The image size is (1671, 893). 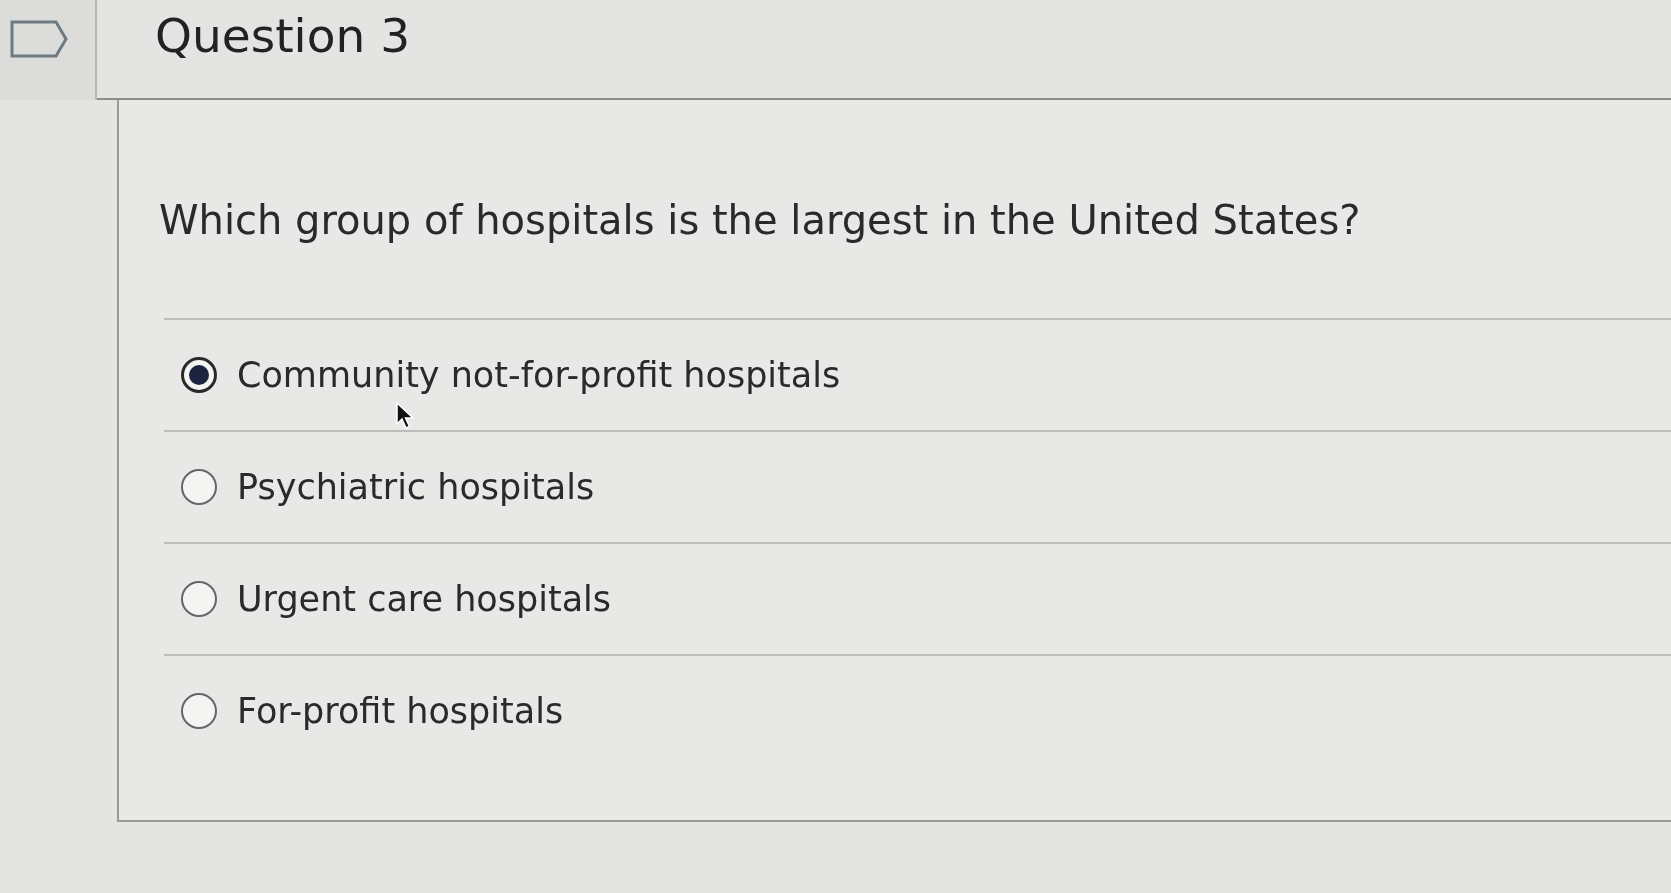 I want to click on option-label: Urgent care hospitals, so click(x=424, y=599).